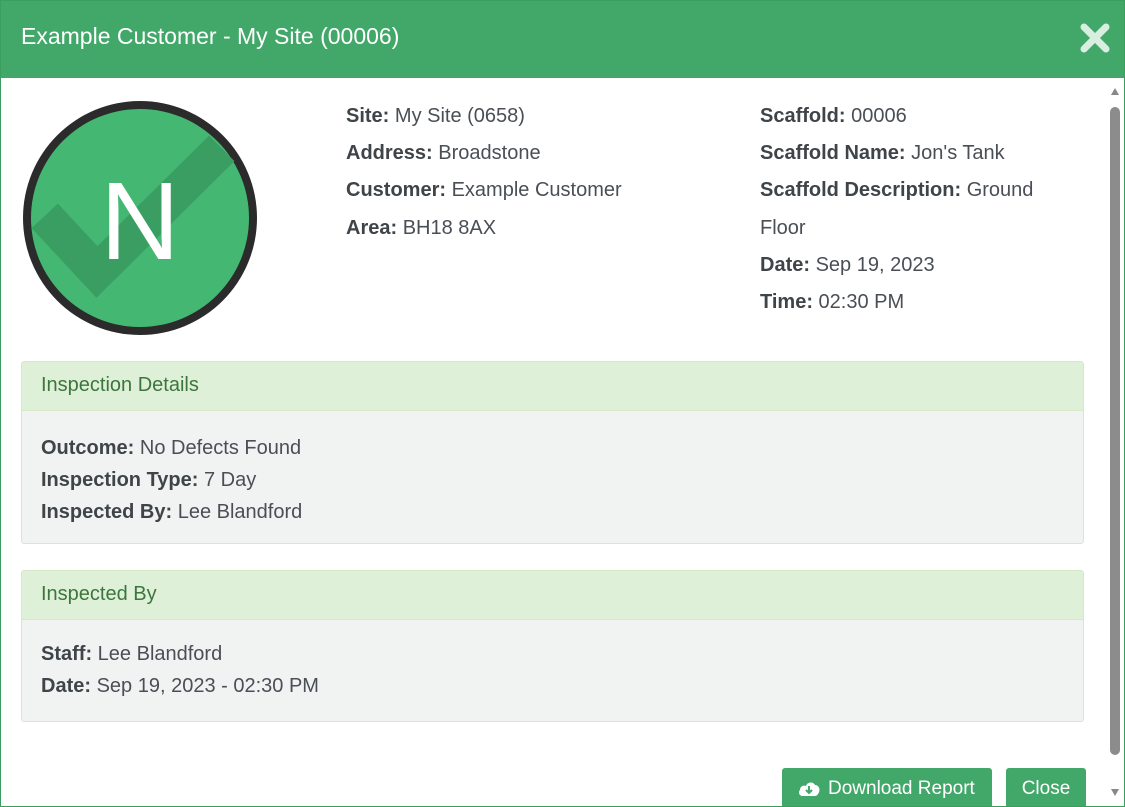 The image size is (1125, 807). I want to click on dialog-header: Example Customer - My Site (00006), so click(562, 39).